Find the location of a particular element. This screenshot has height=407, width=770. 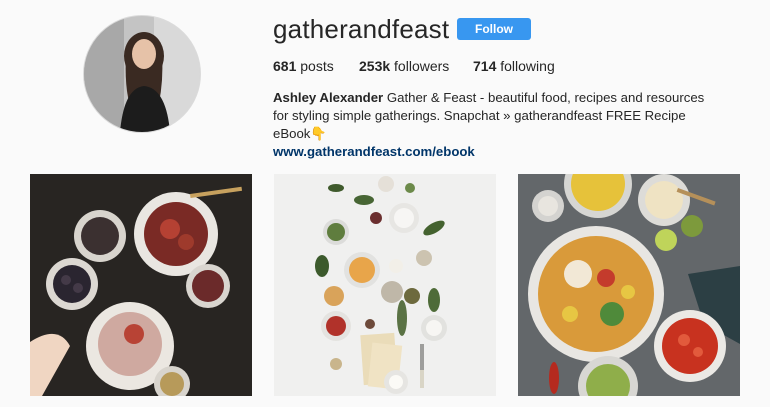

following-stat: 714 following is located at coordinates (514, 66).